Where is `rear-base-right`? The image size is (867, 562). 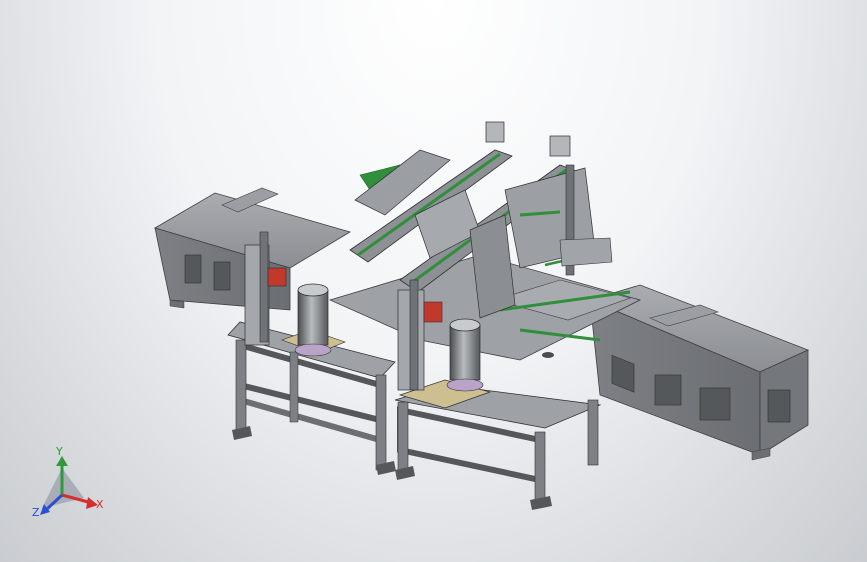
rear-base-right is located at coordinates (699, 372).